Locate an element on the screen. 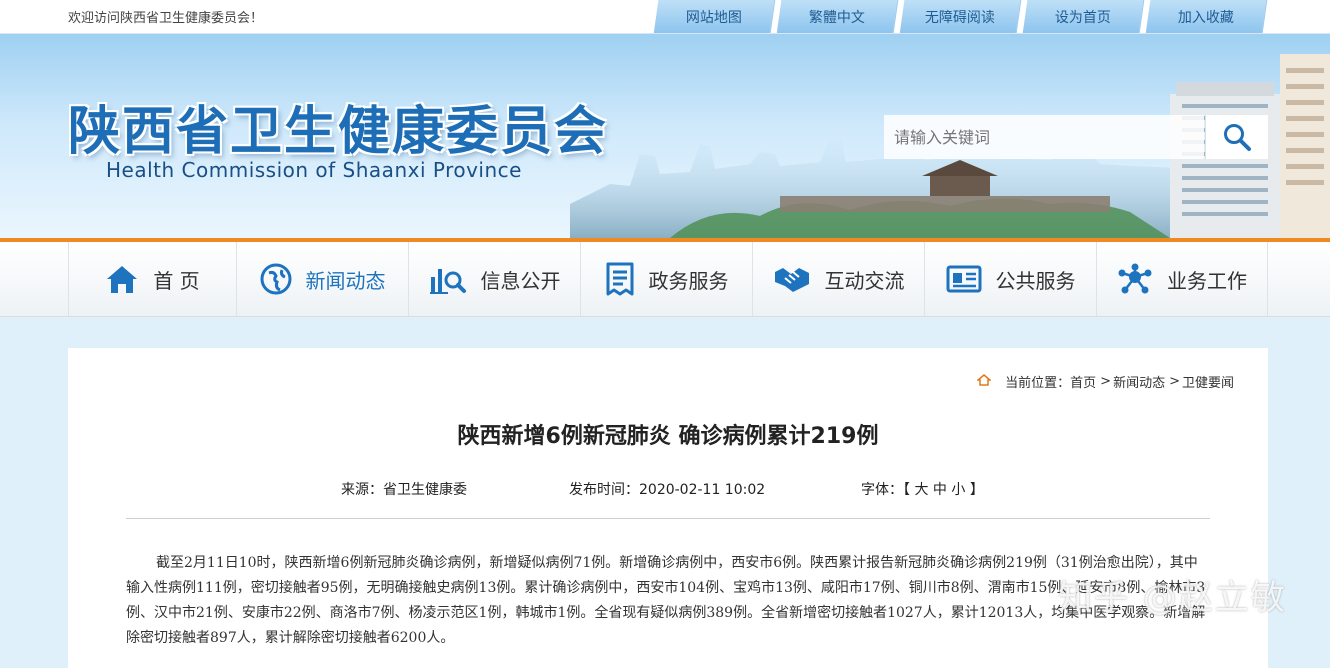  id-card-icon is located at coordinates (964, 279).